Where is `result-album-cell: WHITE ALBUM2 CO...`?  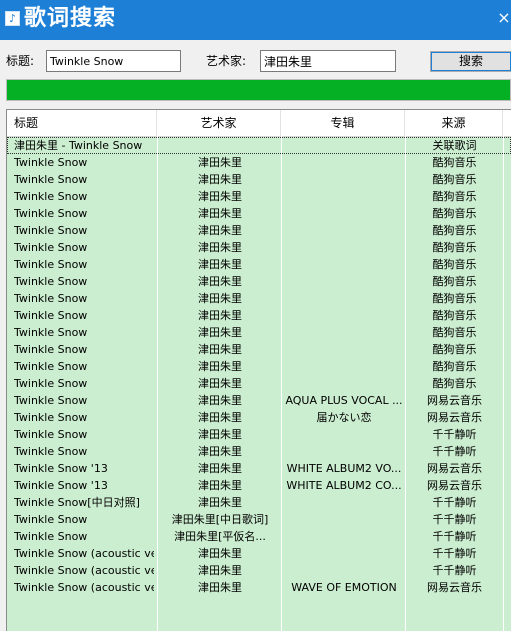
result-album-cell: WHITE ALBUM2 CO... is located at coordinates (344, 485).